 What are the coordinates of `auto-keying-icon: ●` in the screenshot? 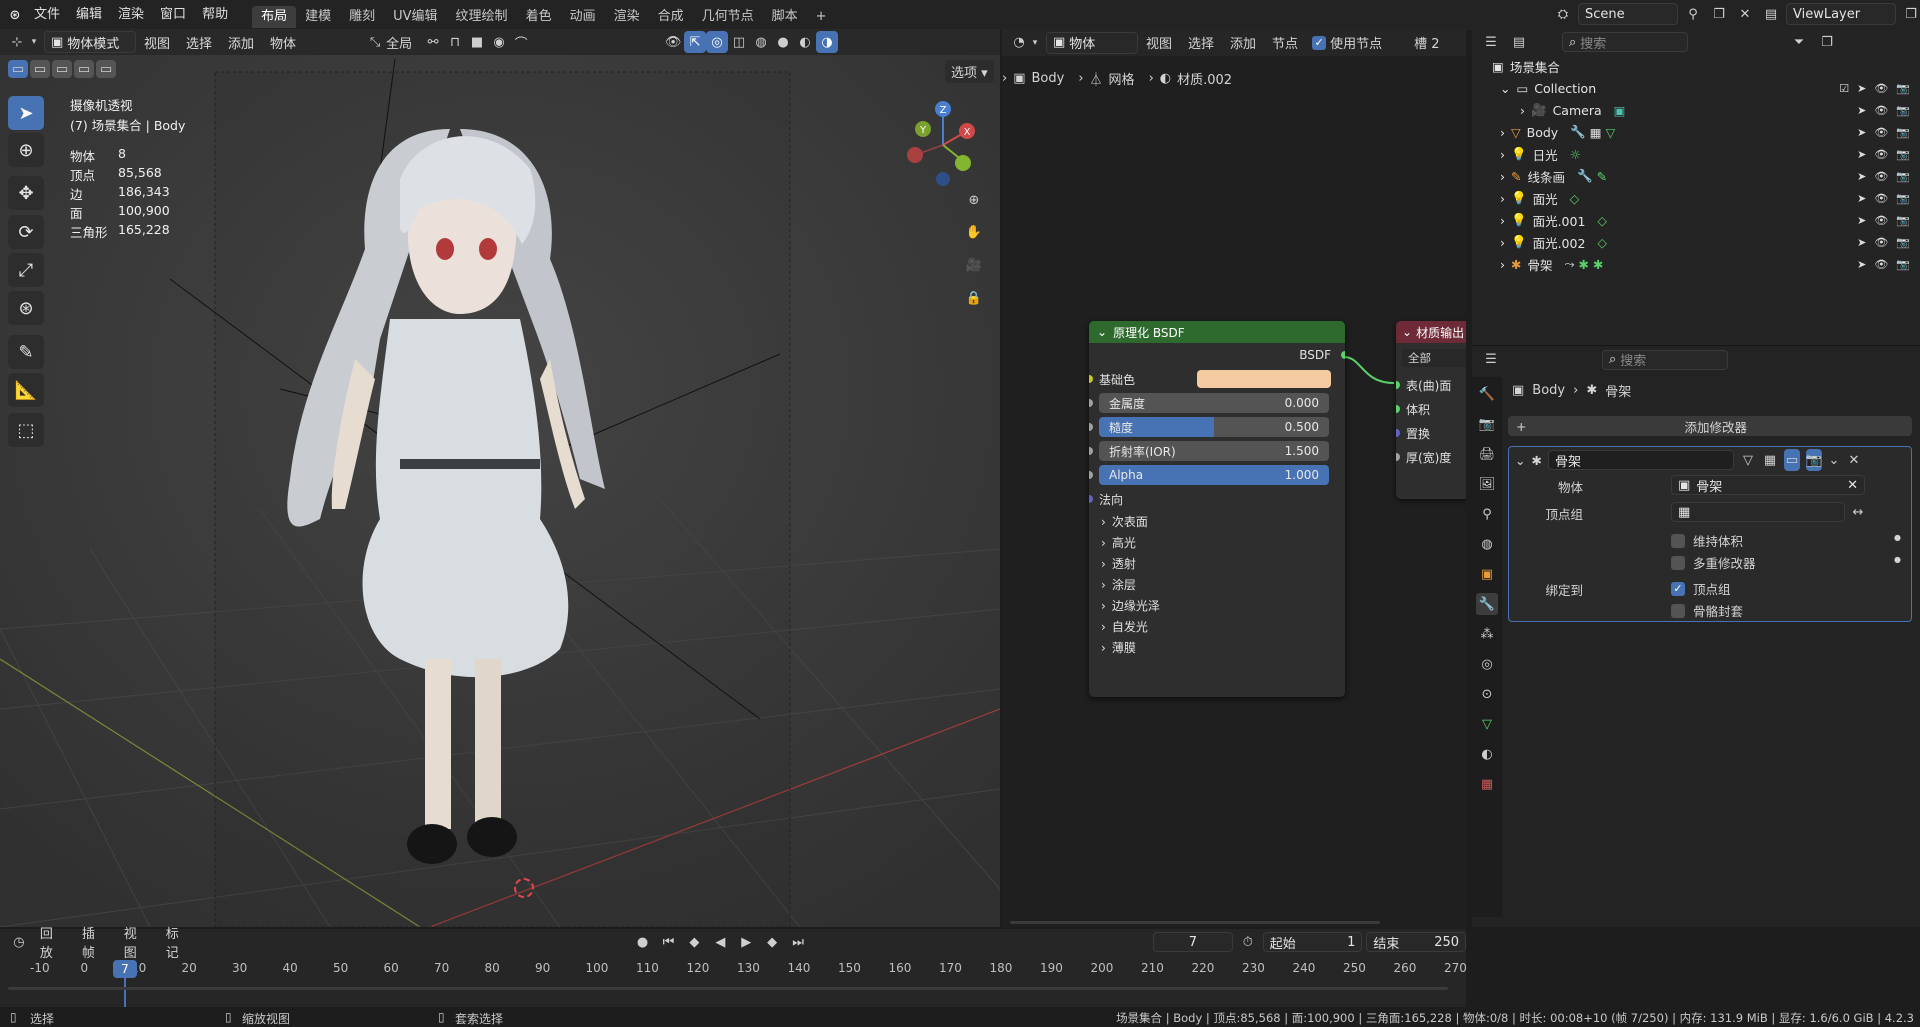 It's located at (643, 942).